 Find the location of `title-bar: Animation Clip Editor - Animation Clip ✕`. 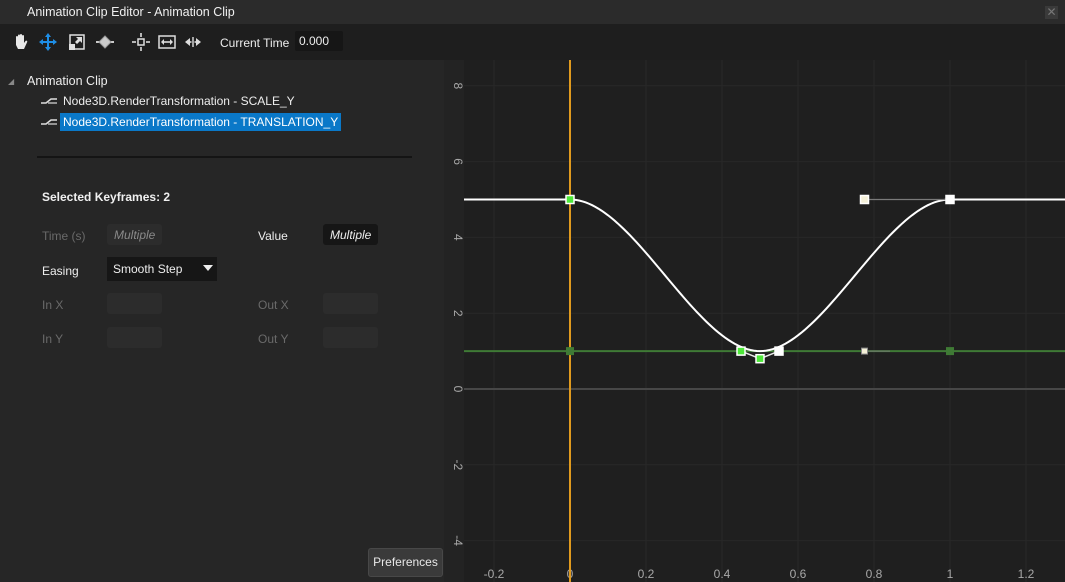

title-bar: Animation Clip Editor - Animation Clip ✕ is located at coordinates (532, 12).